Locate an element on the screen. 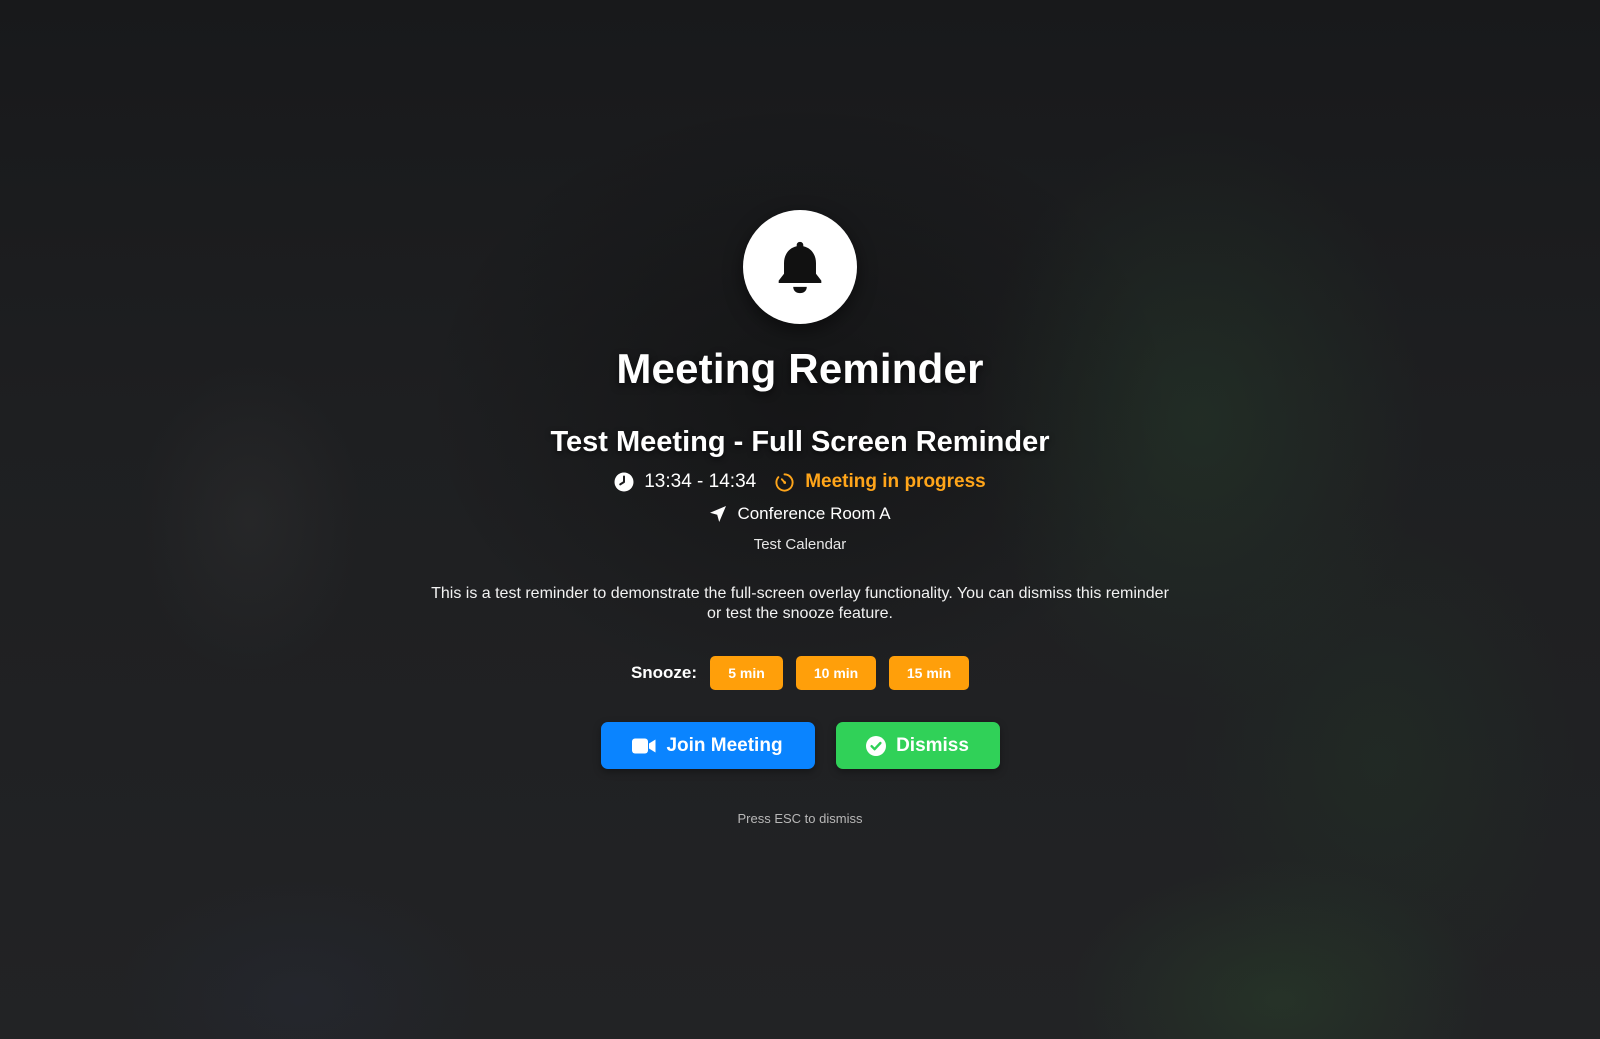 The width and height of the screenshot is (1600, 1039). snooze-label: Snooze: is located at coordinates (664, 672).